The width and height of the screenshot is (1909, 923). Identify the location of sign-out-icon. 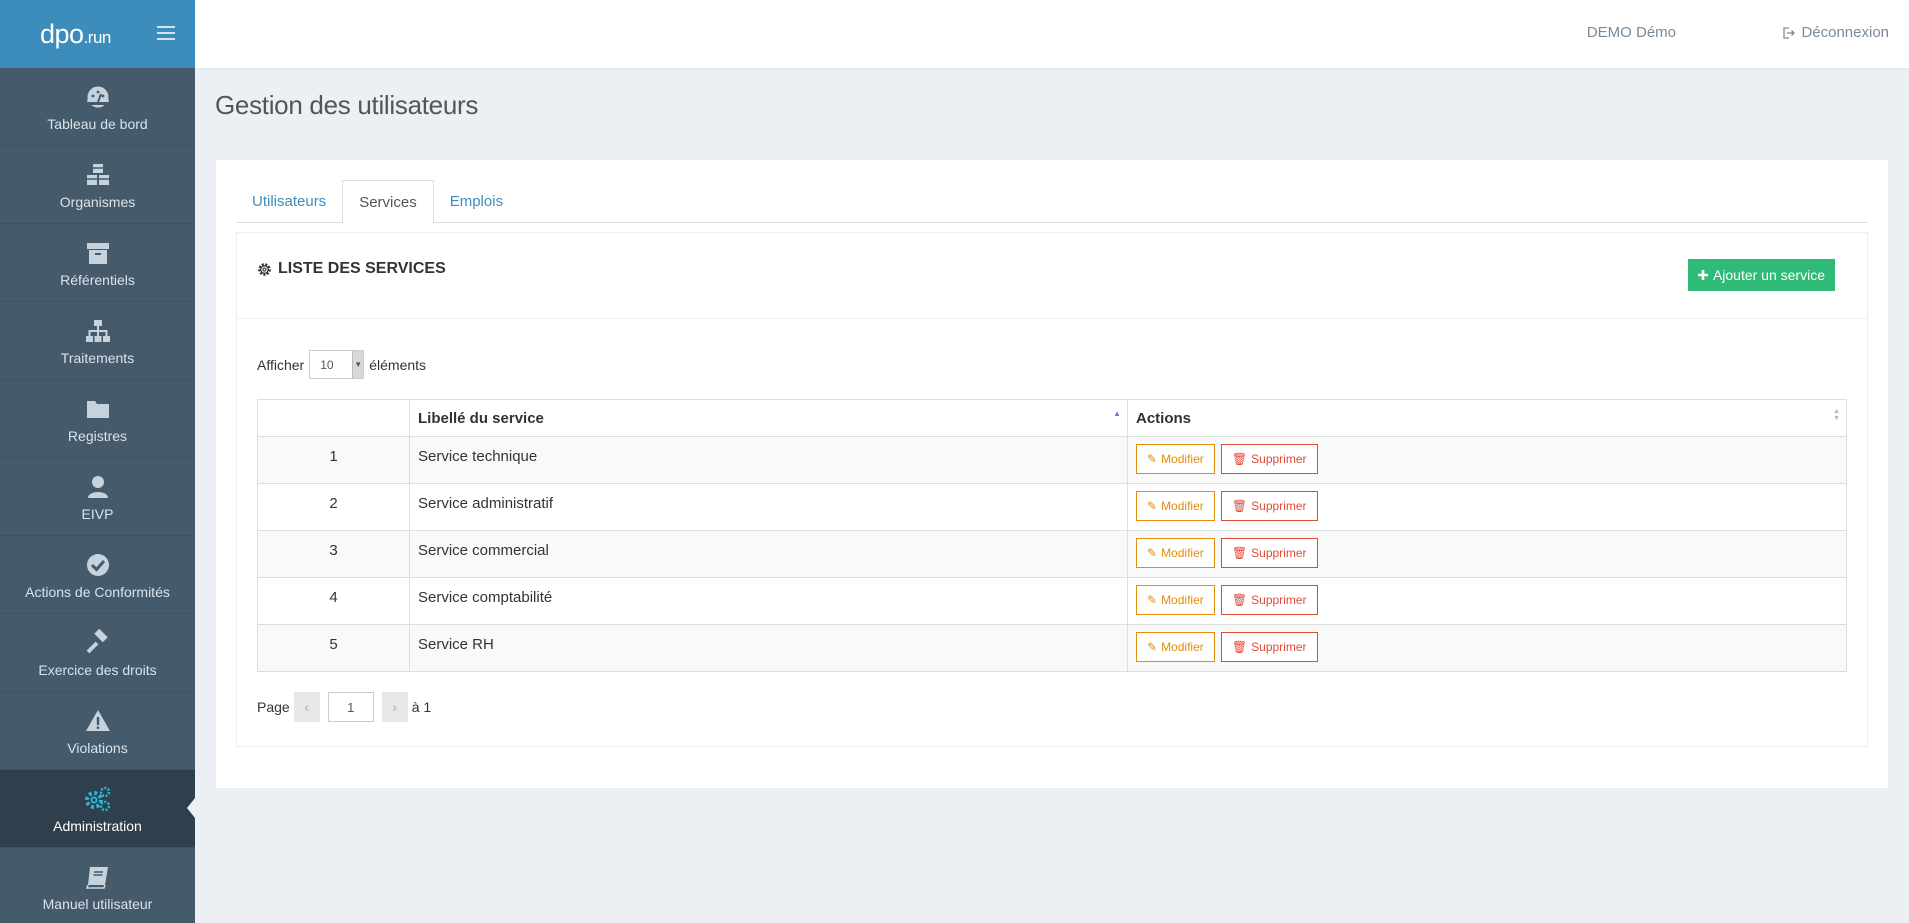
(1789, 32).